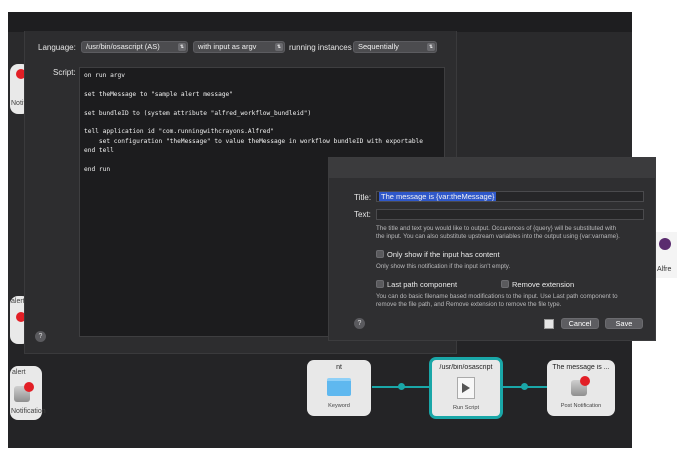 The image size is (690, 461). Describe the element at coordinates (380, 284) in the screenshot. I see `last-path-checkbox` at that location.